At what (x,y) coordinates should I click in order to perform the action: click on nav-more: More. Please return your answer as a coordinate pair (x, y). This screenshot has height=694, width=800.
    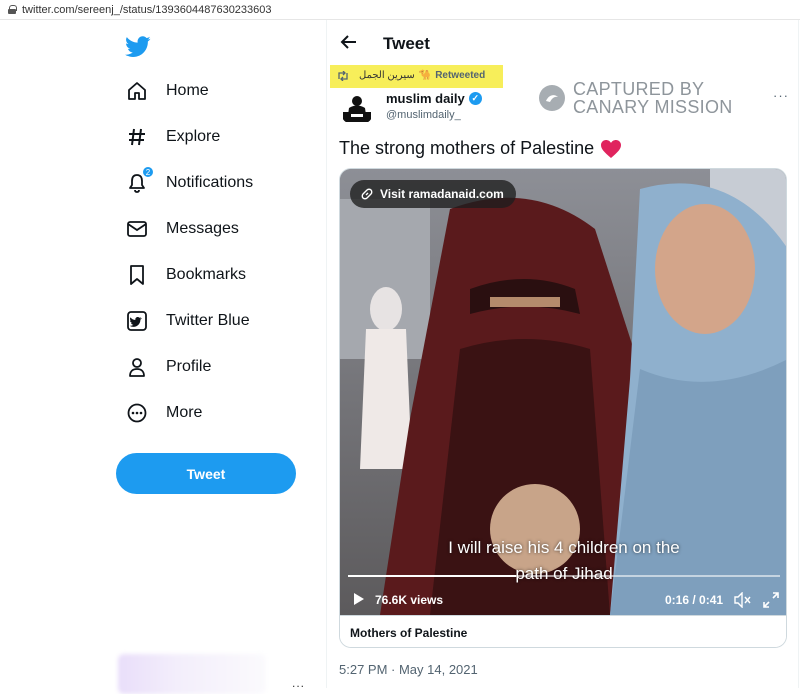
    Looking at the image, I should click on (159, 413).